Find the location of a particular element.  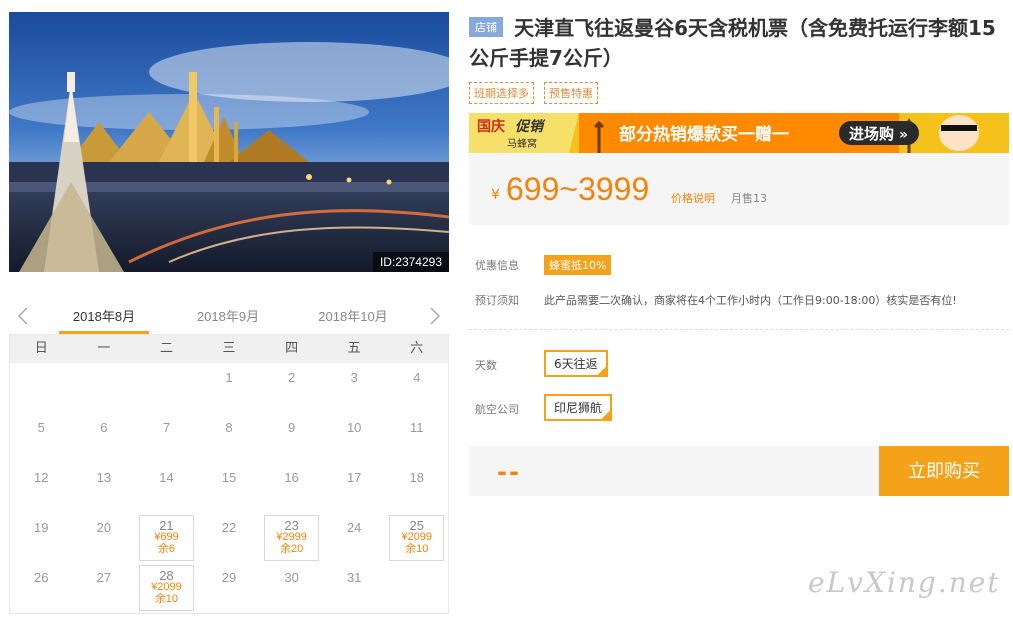

promo-banner: 国庆 促销 马蜂窝 部分热销爆款买一赠一 进场购 » is located at coordinates (739, 133).